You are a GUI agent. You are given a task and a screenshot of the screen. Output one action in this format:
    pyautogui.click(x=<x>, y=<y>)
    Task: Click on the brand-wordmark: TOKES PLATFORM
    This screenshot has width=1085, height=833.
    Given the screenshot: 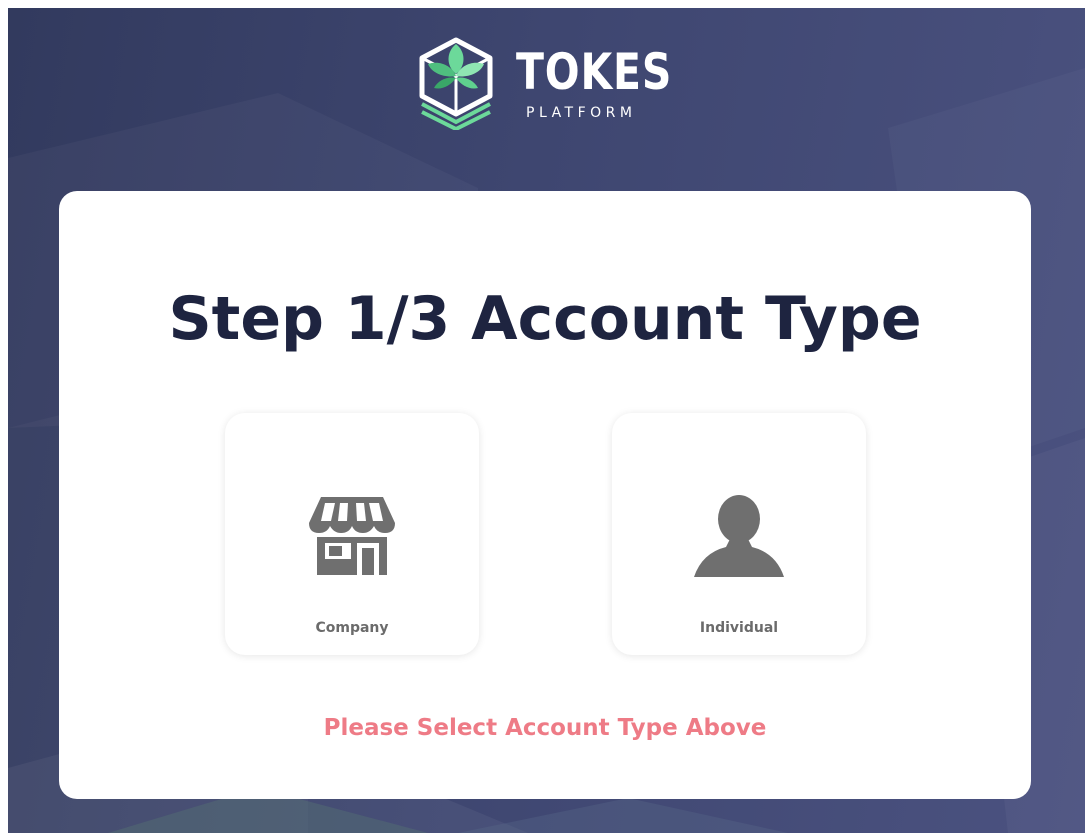 What is the action you would take?
    pyautogui.click(x=597, y=85)
    